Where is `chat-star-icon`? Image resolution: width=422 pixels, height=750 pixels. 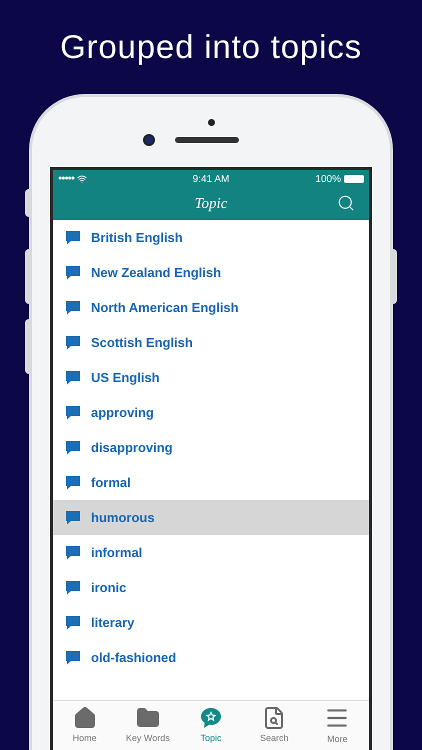
chat-star-icon is located at coordinates (211, 718).